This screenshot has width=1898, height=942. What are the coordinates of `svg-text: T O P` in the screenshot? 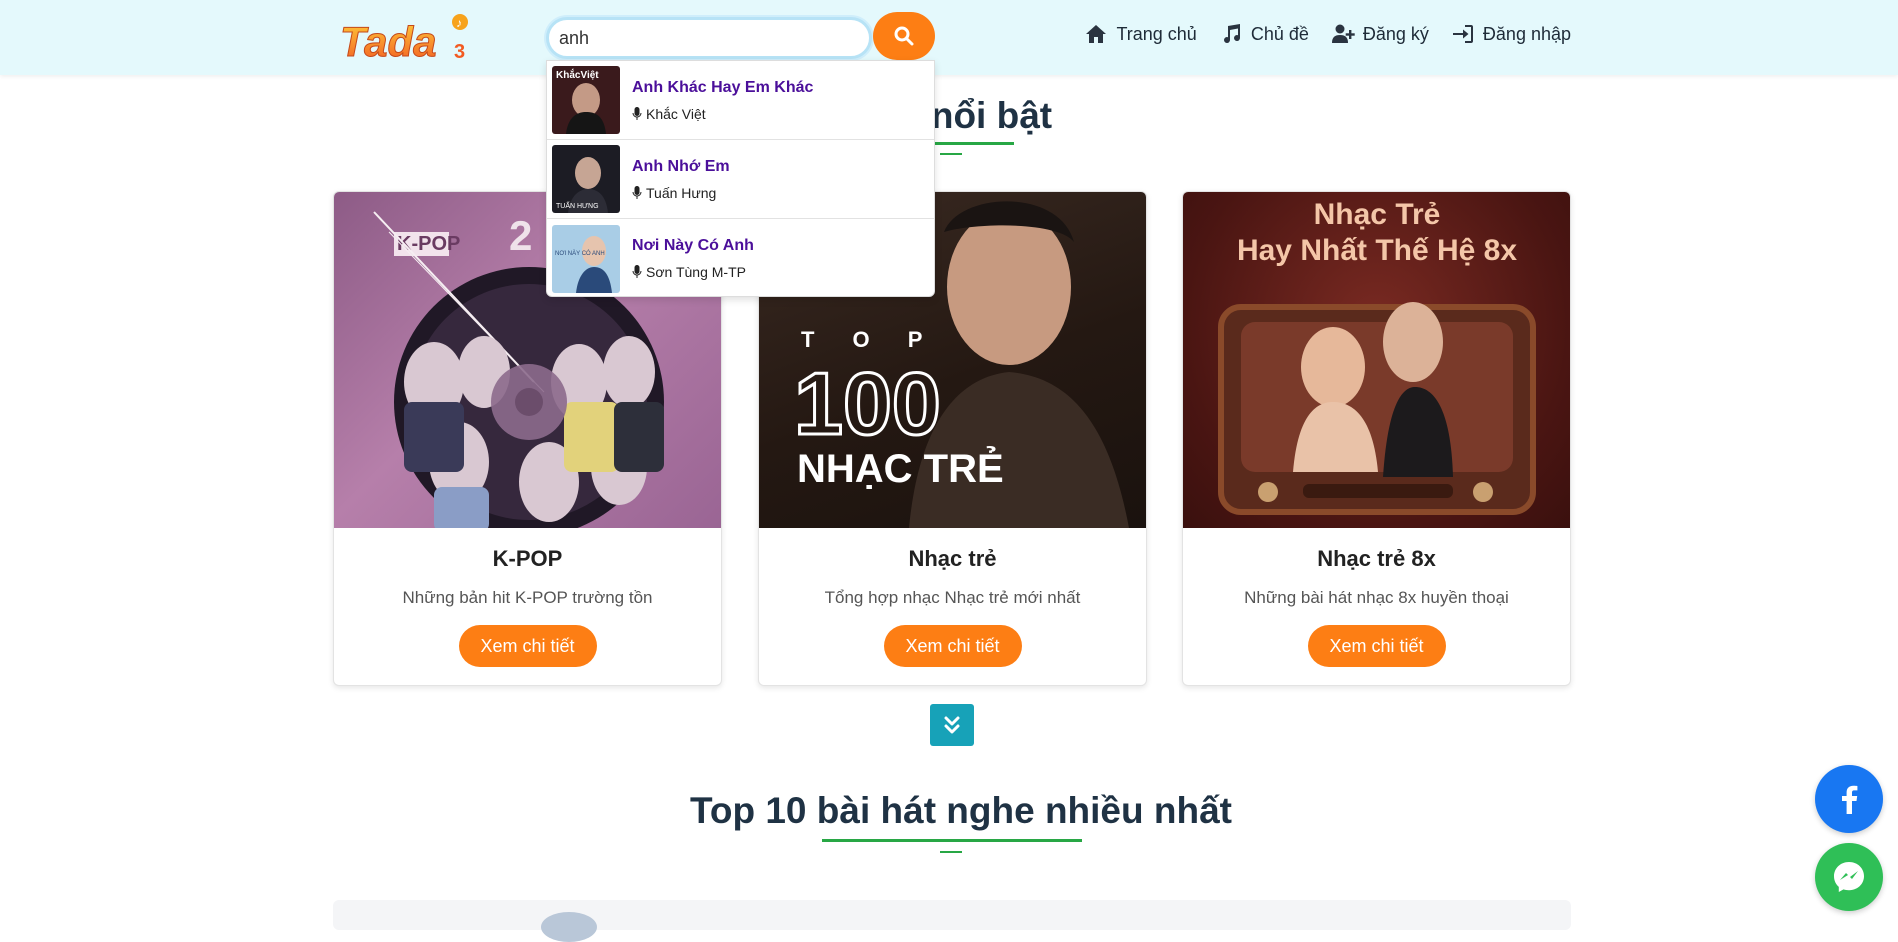 It's located at (869, 339).